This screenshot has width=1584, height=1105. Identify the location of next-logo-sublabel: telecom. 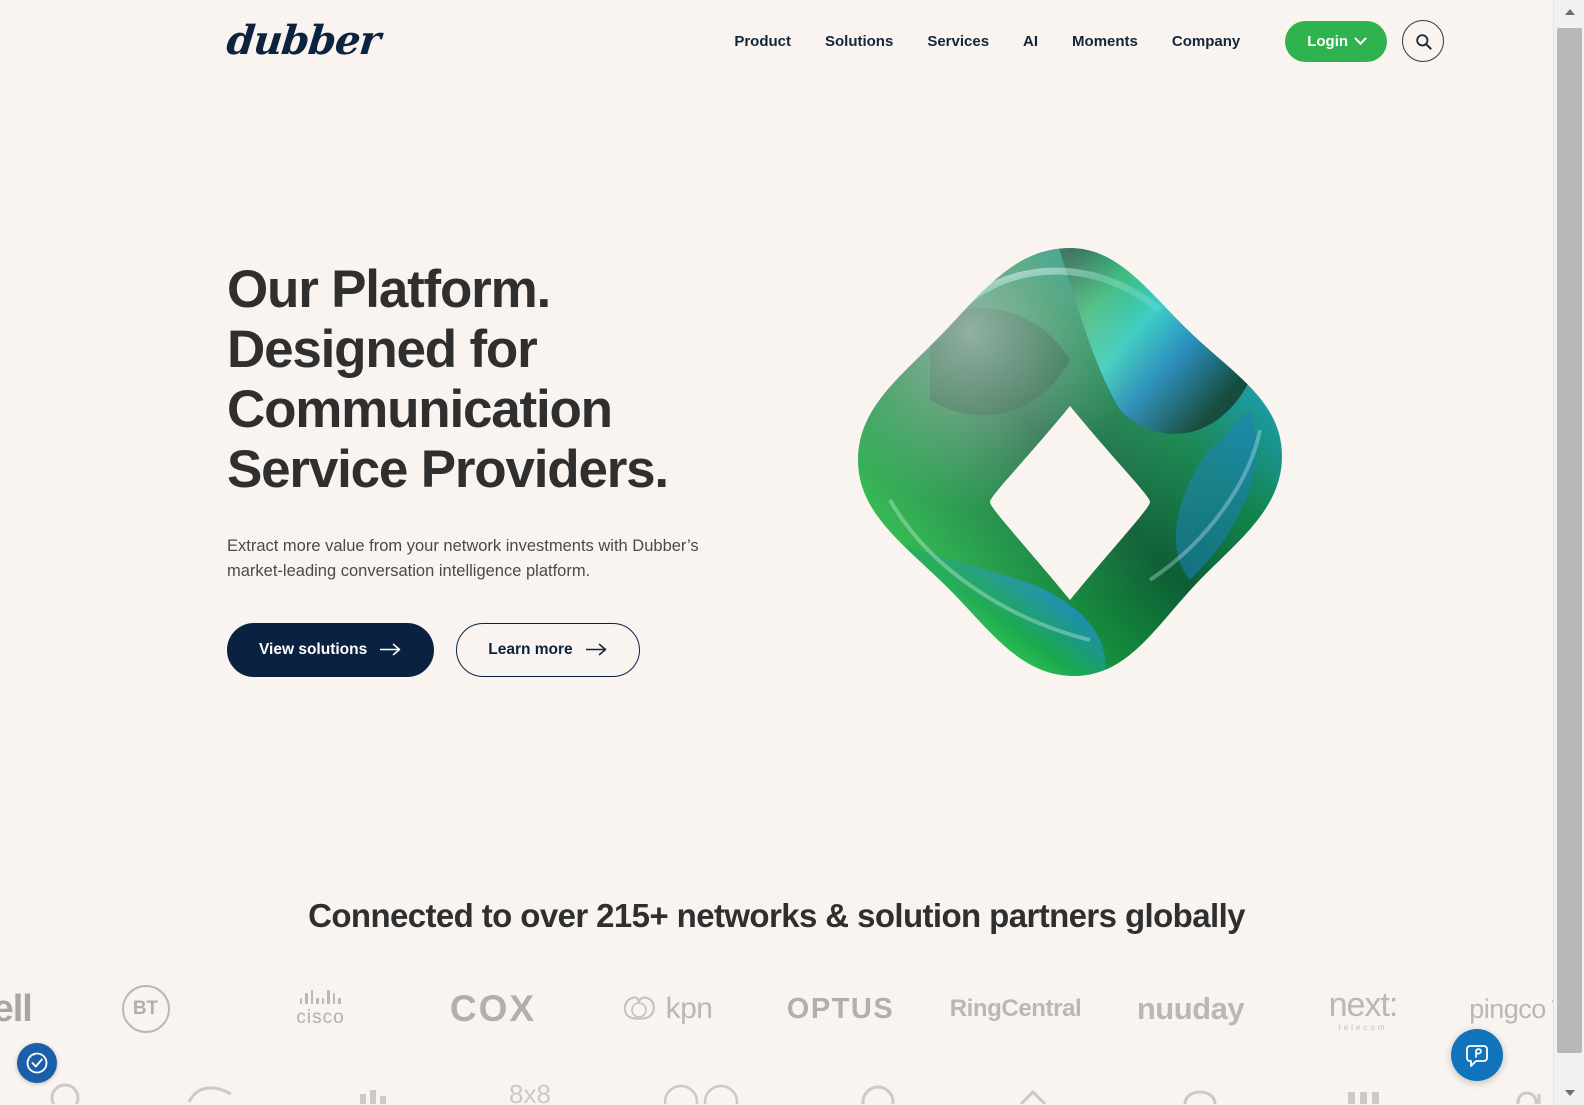
(1363, 1027).